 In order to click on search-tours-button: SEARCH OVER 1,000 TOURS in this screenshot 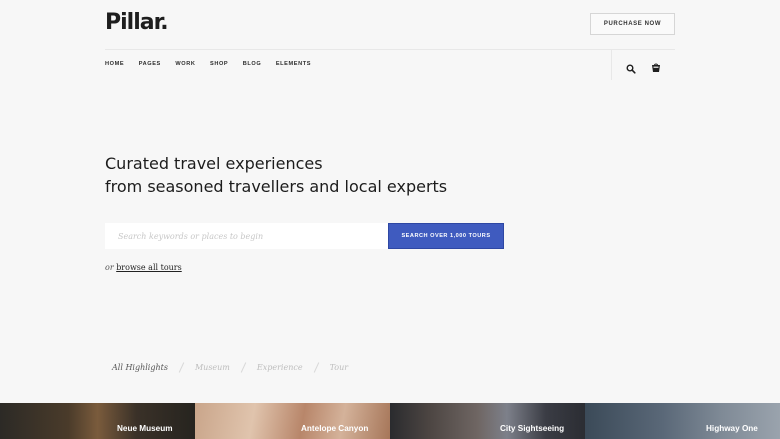, I will do `click(446, 236)`.